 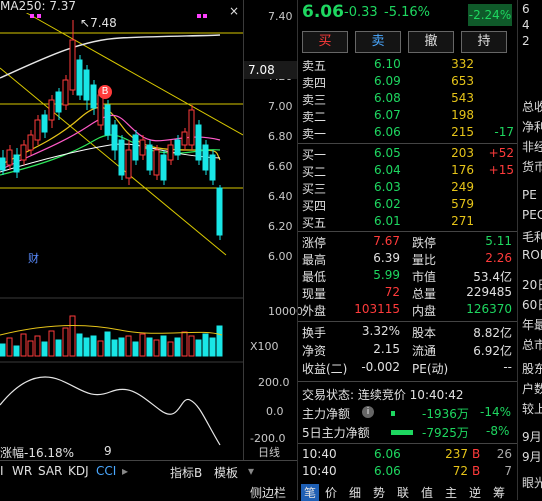 I want to click on buy-button: 买, so click(x=325, y=42).